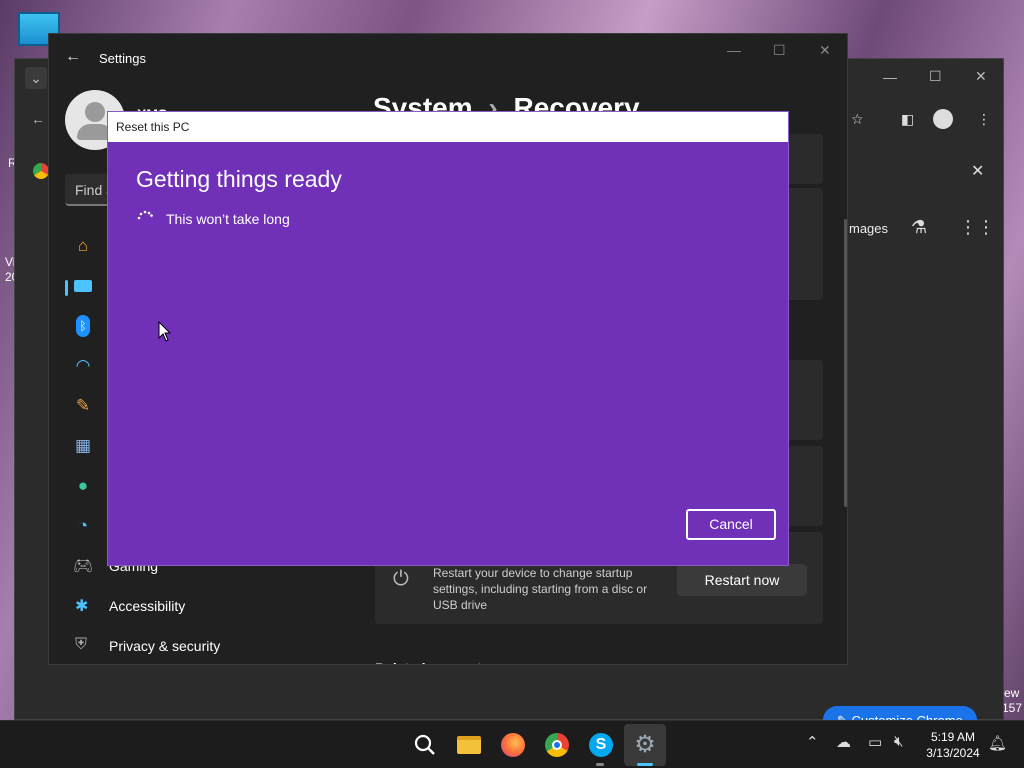 This screenshot has height=768, width=1024. Describe the element at coordinates (36, 78) in the screenshot. I see `tab-search-chevron-icon: ⌄` at that location.